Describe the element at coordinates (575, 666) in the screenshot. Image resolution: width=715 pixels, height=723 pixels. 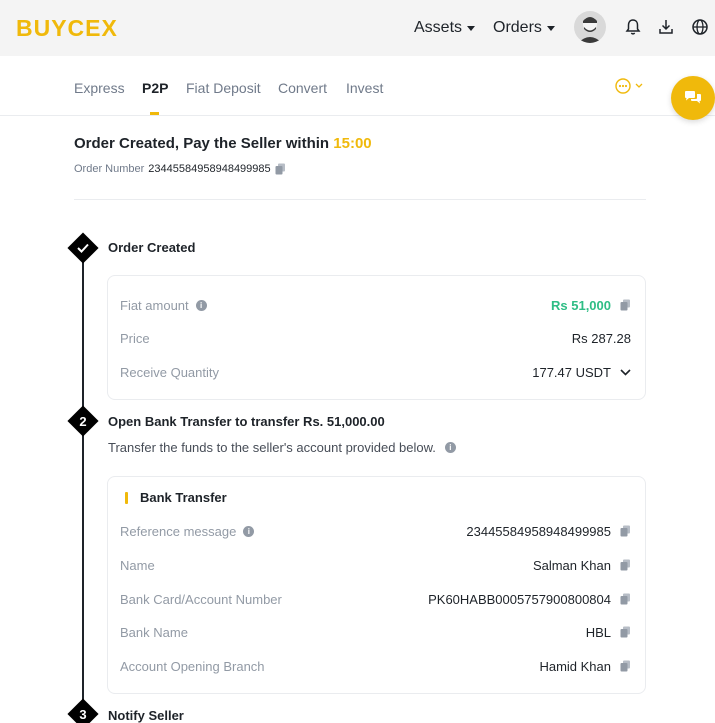
I see `branch-value: Hamid Khan` at that location.